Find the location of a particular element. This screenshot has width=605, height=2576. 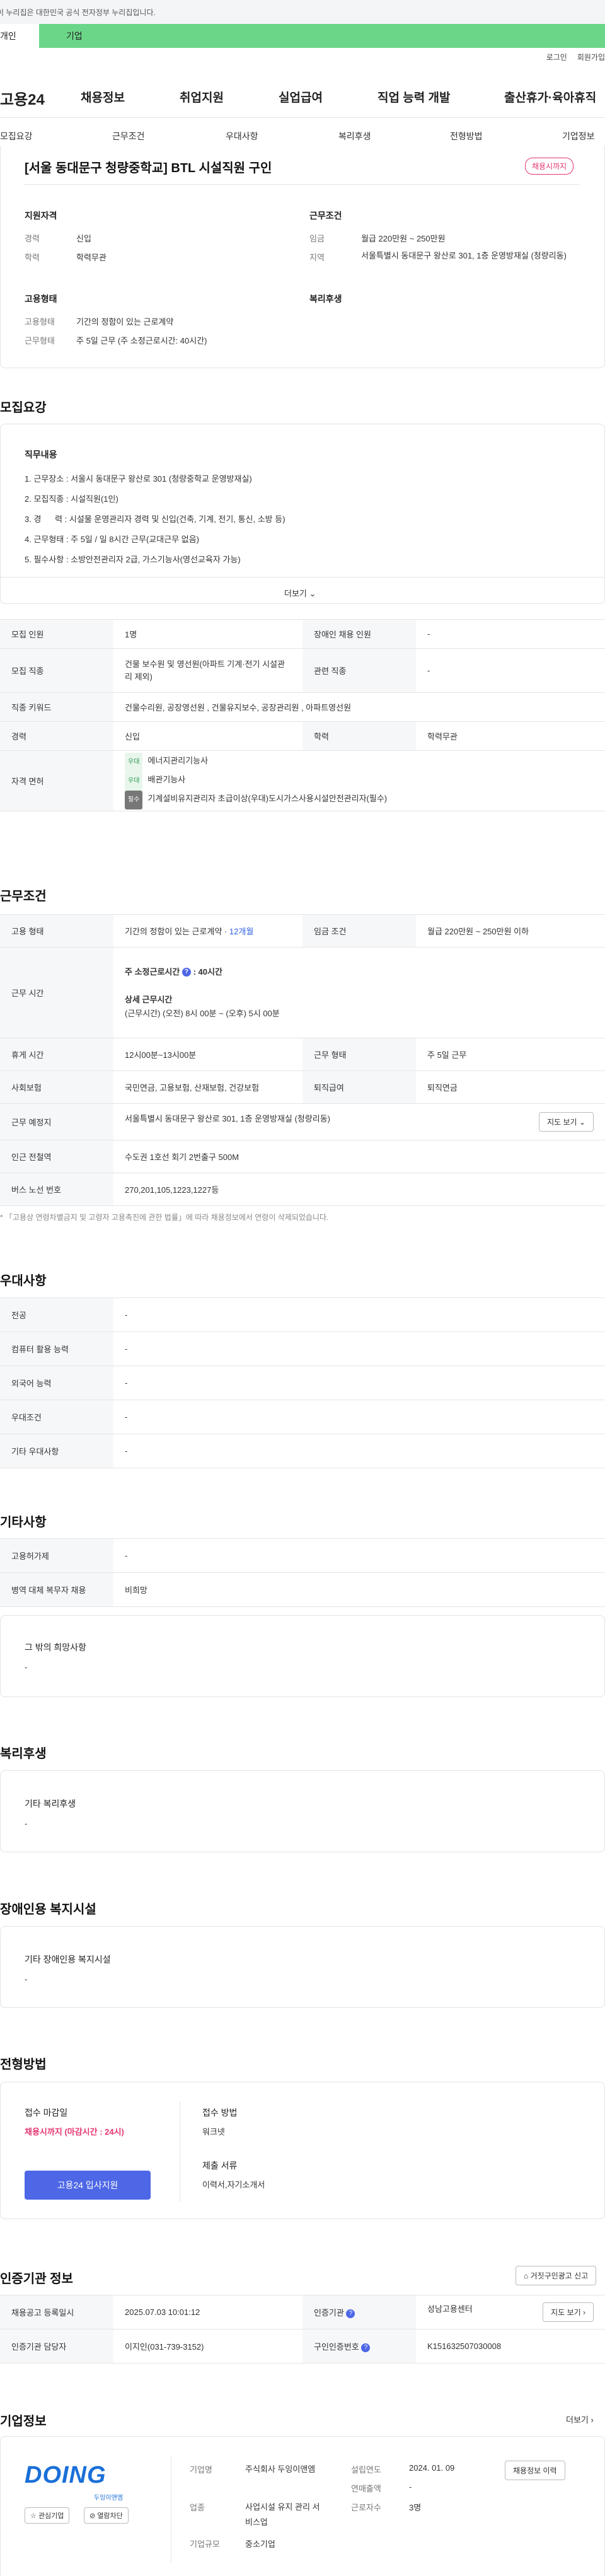

table-cell: 주 5일 근무 is located at coordinates (511, 1054).